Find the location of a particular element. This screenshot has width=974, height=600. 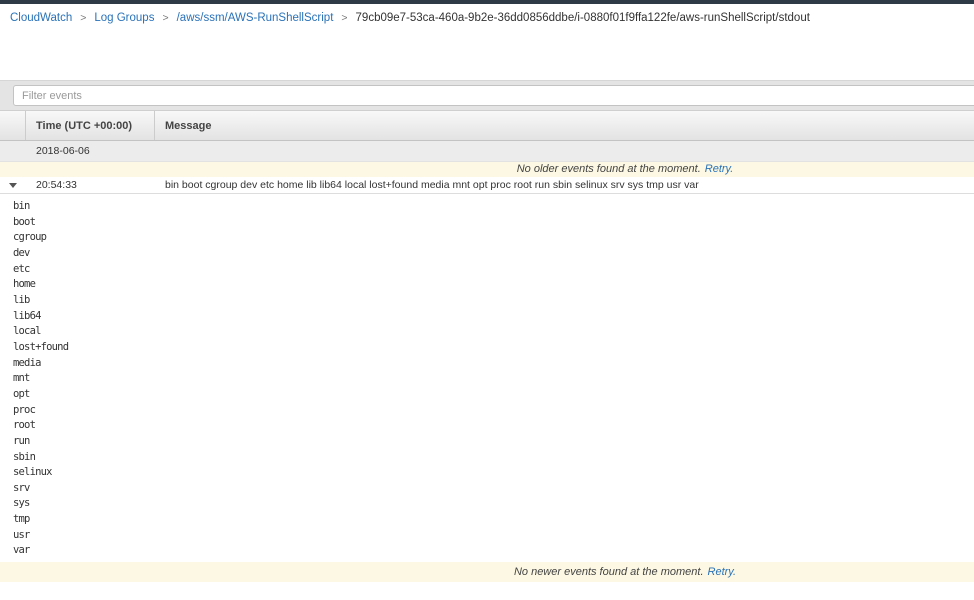

message-column-header: Message is located at coordinates (564, 125).